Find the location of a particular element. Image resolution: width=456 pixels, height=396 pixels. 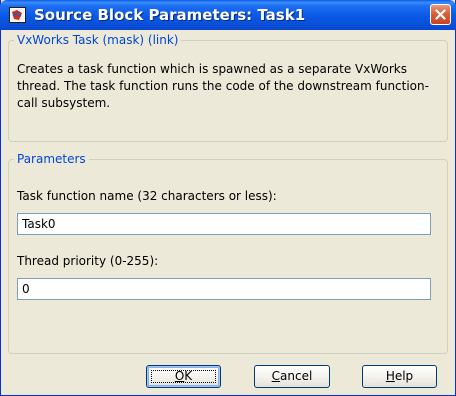

title-bar: Source Block Parameters: Task1 is located at coordinates (228, 15).